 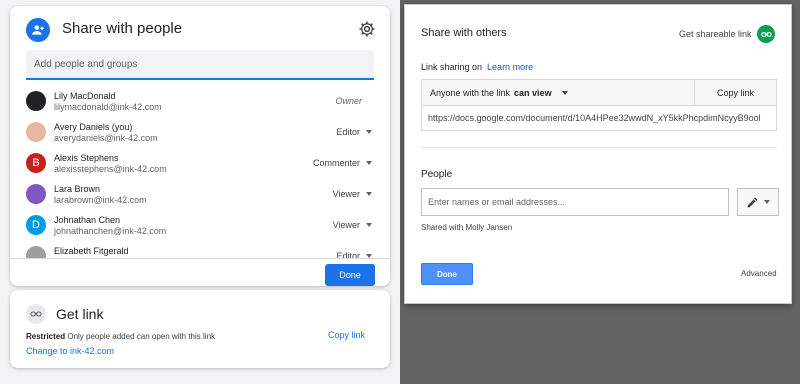 I want to click on link-icon, so click(x=36, y=314).